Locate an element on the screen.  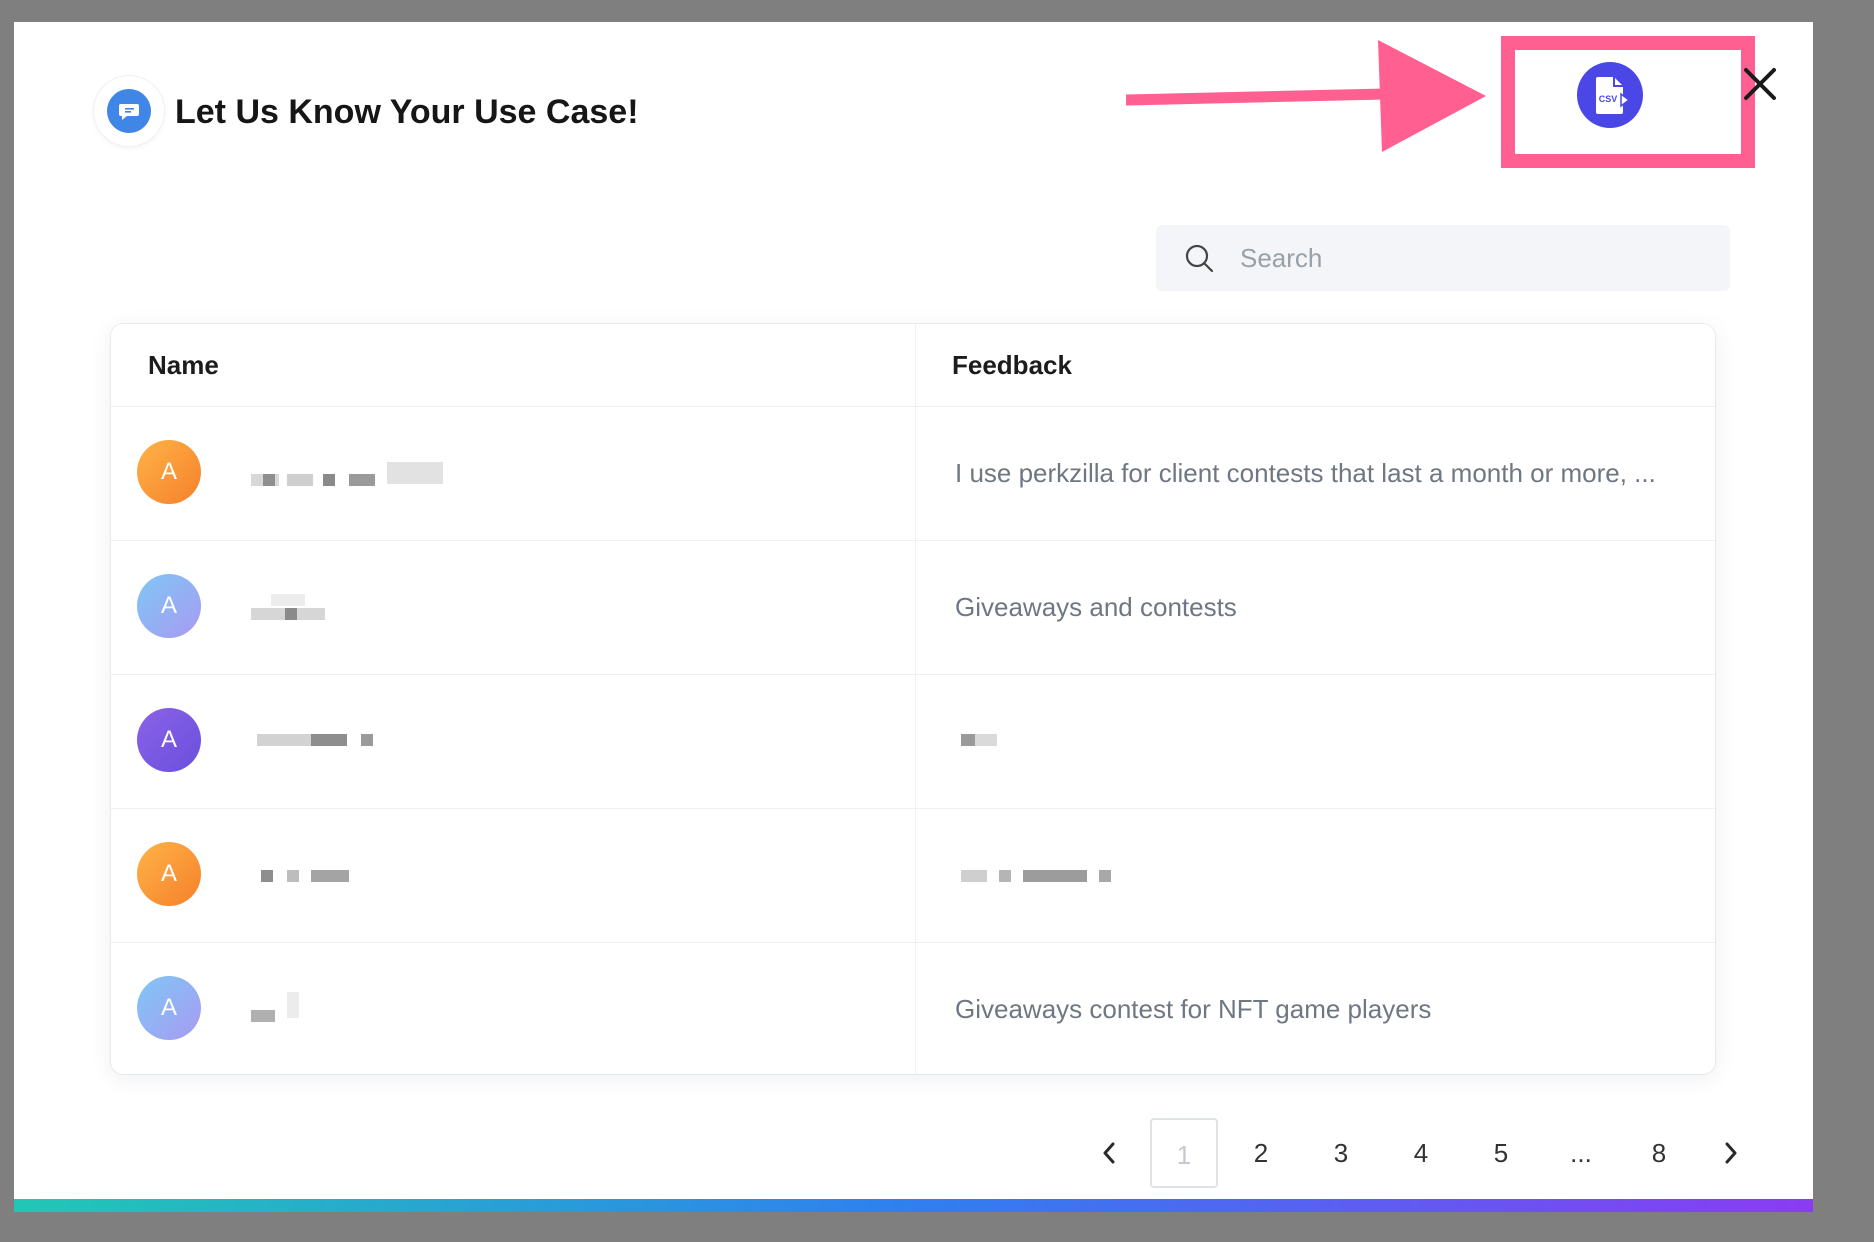
close-button is located at coordinates (1760, 84).